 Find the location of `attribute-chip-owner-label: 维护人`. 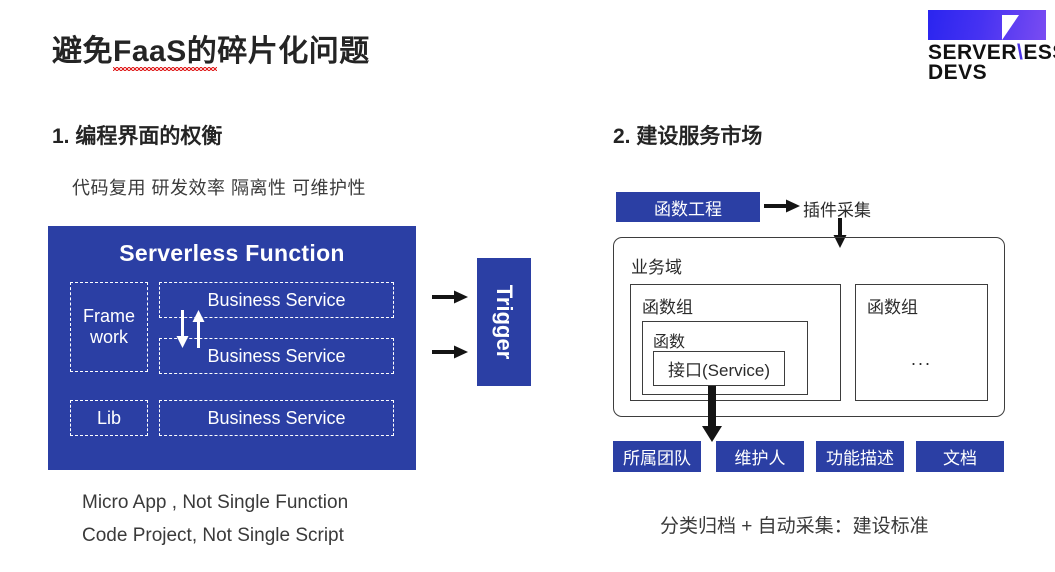

attribute-chip-owner-label: 维护人 is located at coordinates (760, 458).